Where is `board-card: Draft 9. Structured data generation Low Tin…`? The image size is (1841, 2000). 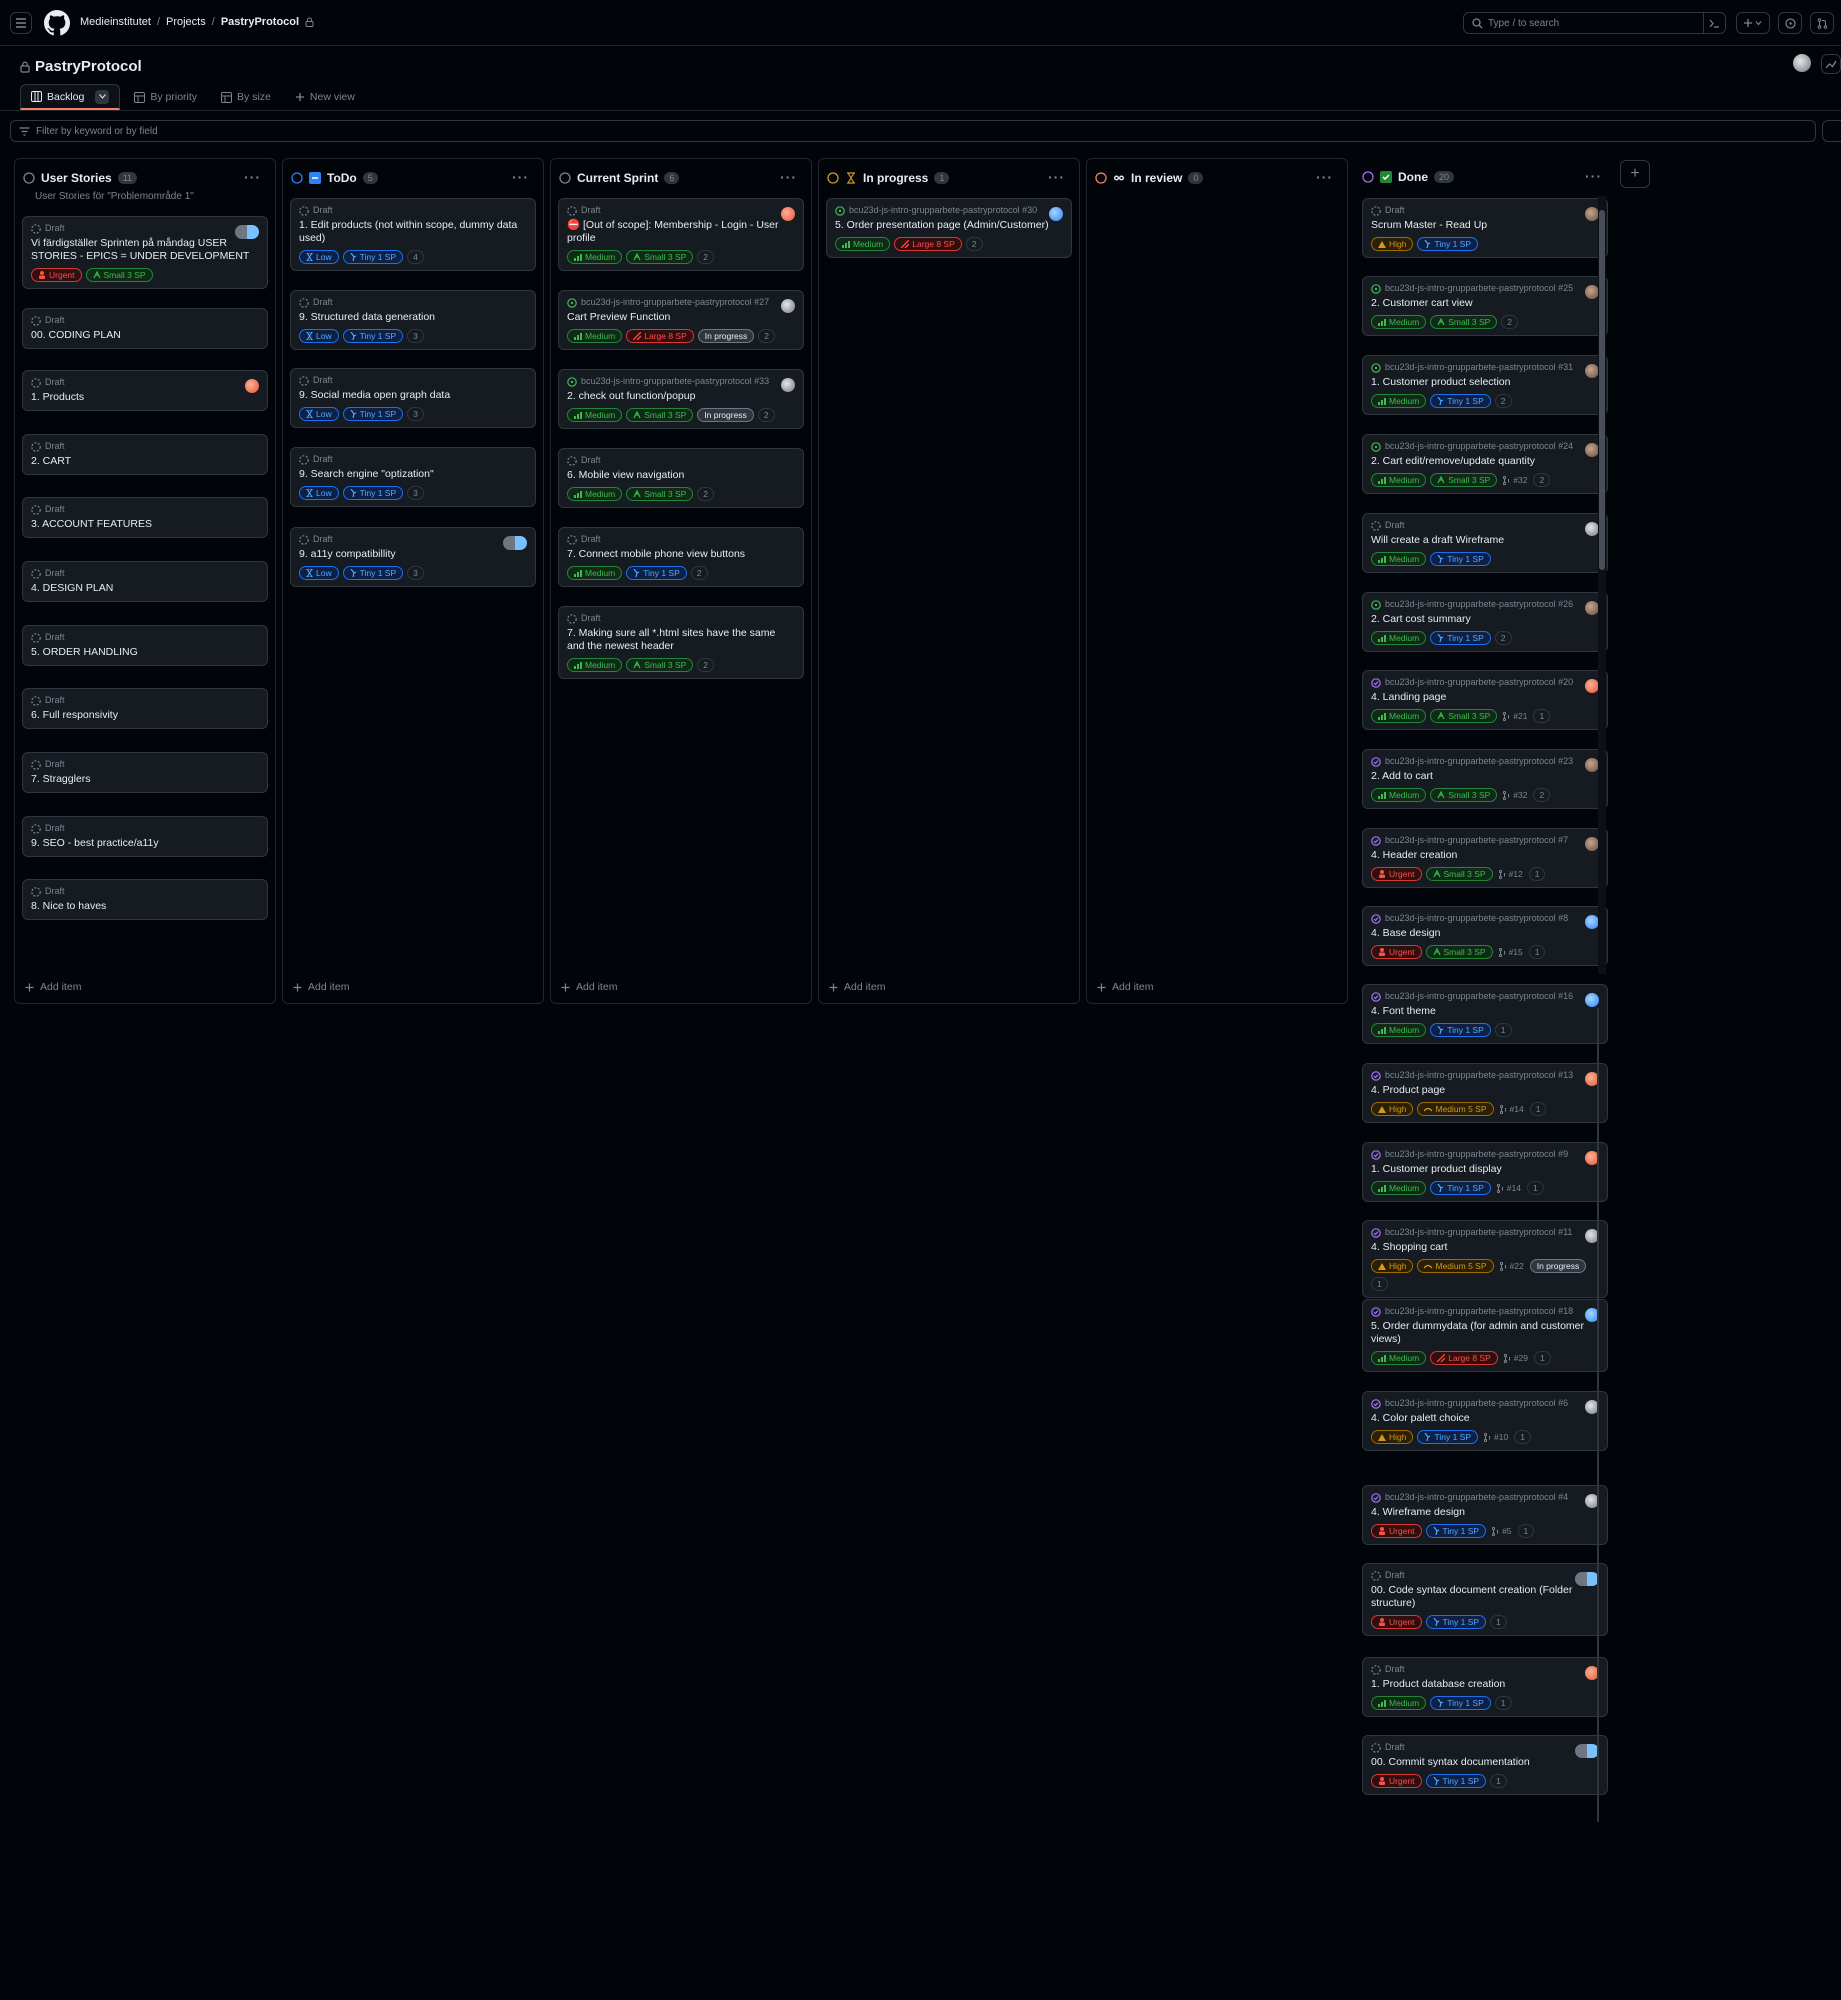 board-card: Draft 9. Structured data generation Low Tin… is located at coordinates (413, 320).